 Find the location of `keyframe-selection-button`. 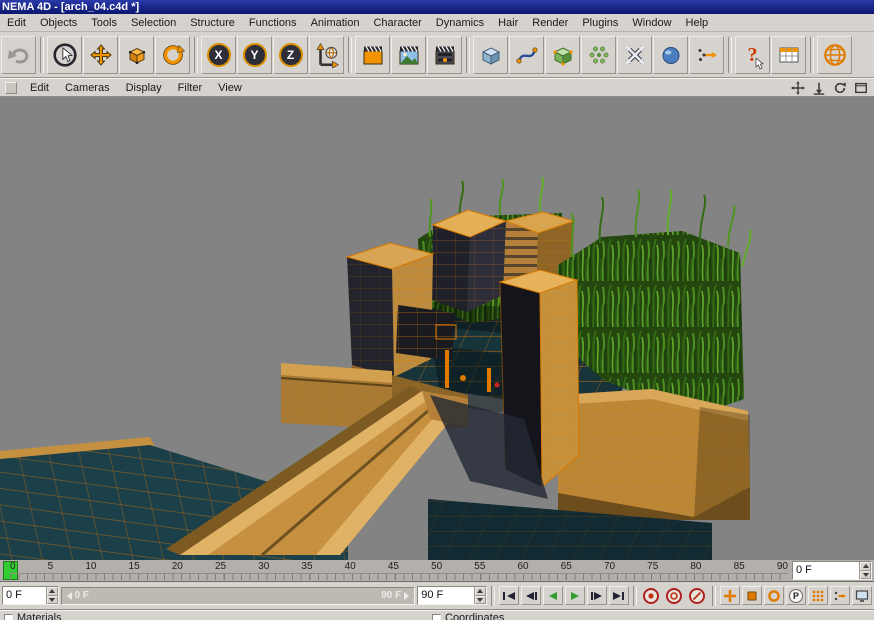

keyframe-selection-button is located at coordinates (697, 595).